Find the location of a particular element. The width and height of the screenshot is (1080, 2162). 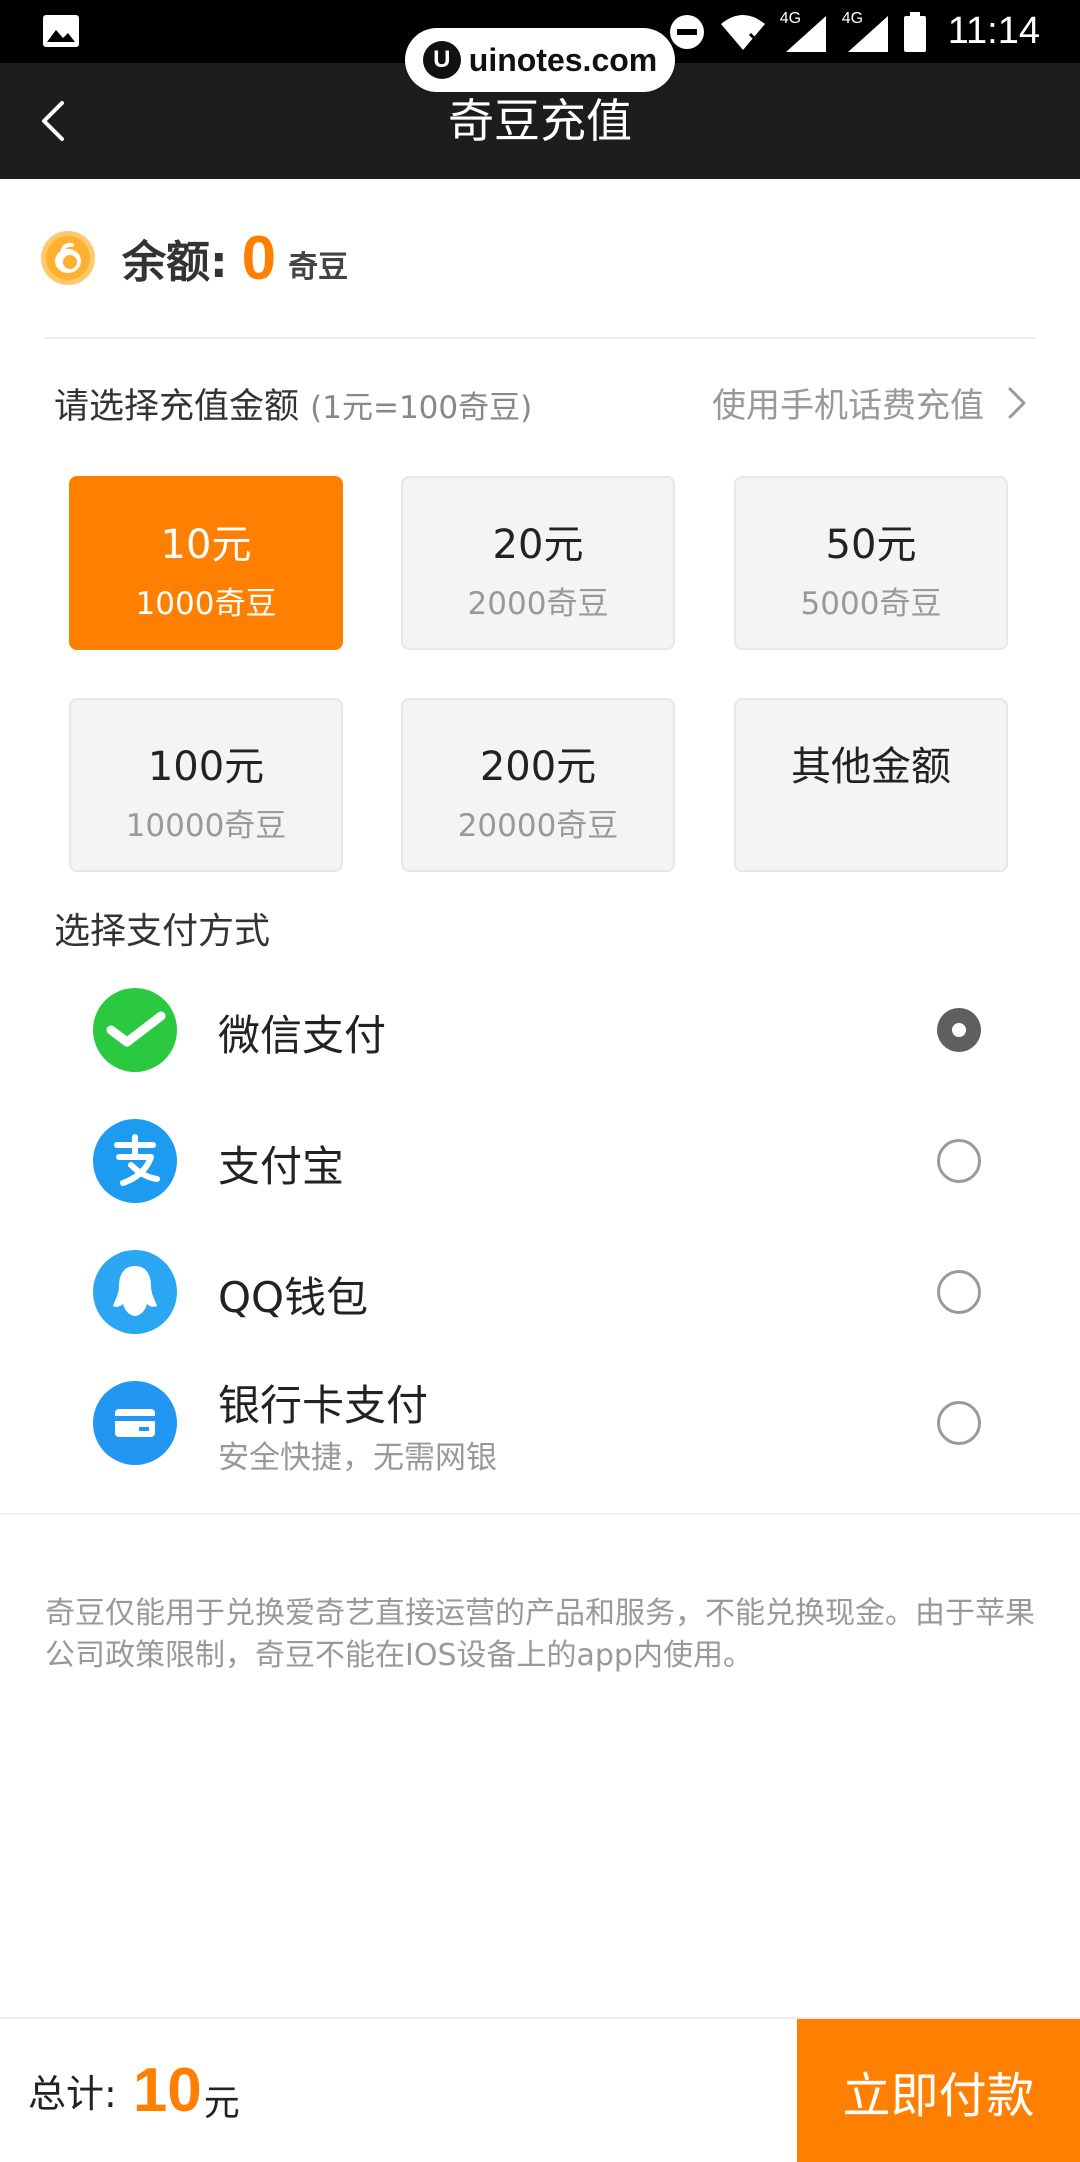

amount-option-yuan: 50元 is located at coordinates (871, 545).